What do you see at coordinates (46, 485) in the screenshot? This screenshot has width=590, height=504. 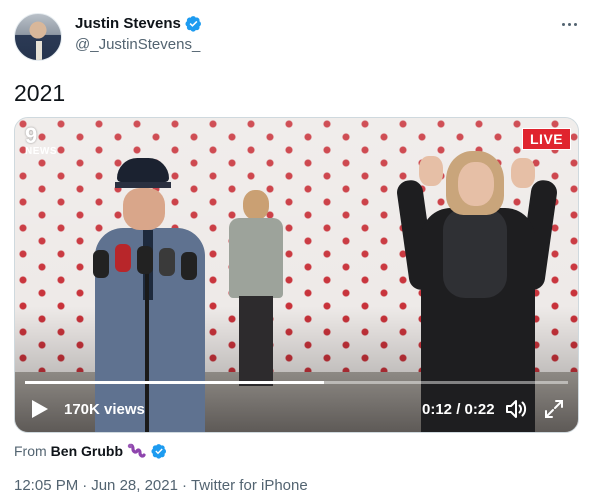 I see `tweet-time: 12:05 PM` at bounding box center [46, 485].